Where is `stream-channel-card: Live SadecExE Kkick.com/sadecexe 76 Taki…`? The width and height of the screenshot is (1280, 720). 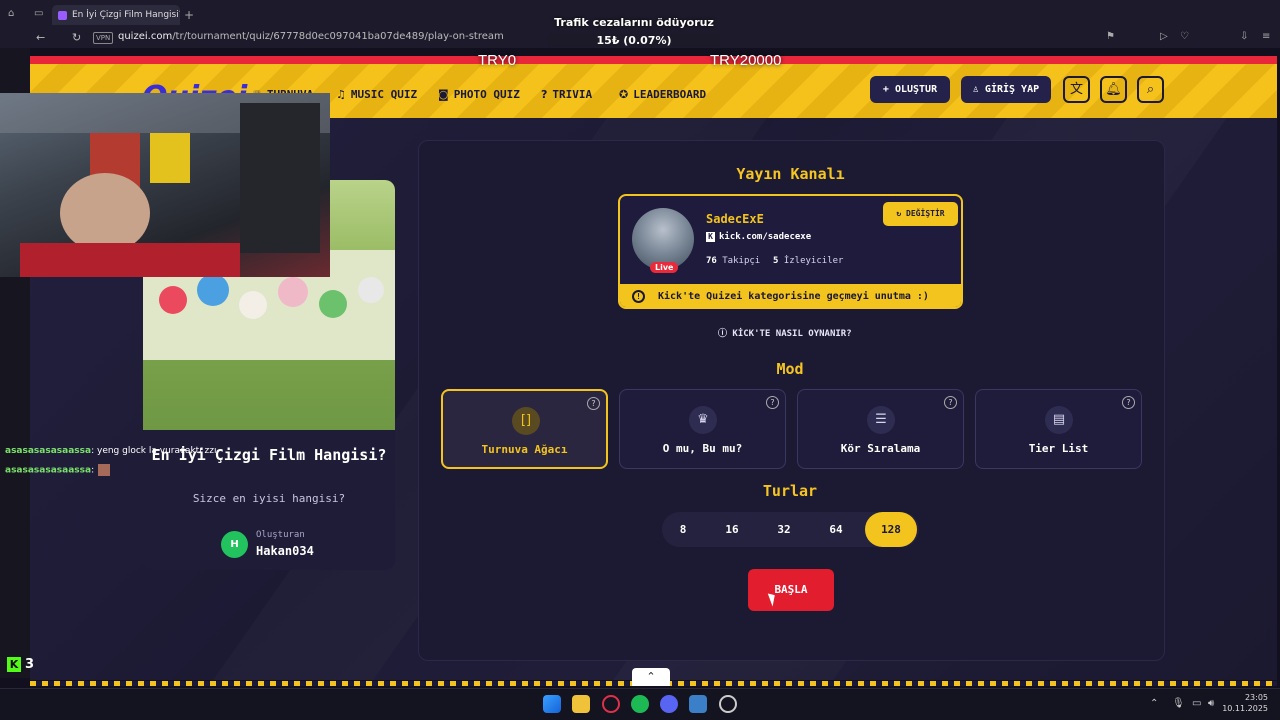
stream-channel-card: Live SadecExE Kkick.com/sadecexe 76 Taki… is located at coordinates (790, 251).